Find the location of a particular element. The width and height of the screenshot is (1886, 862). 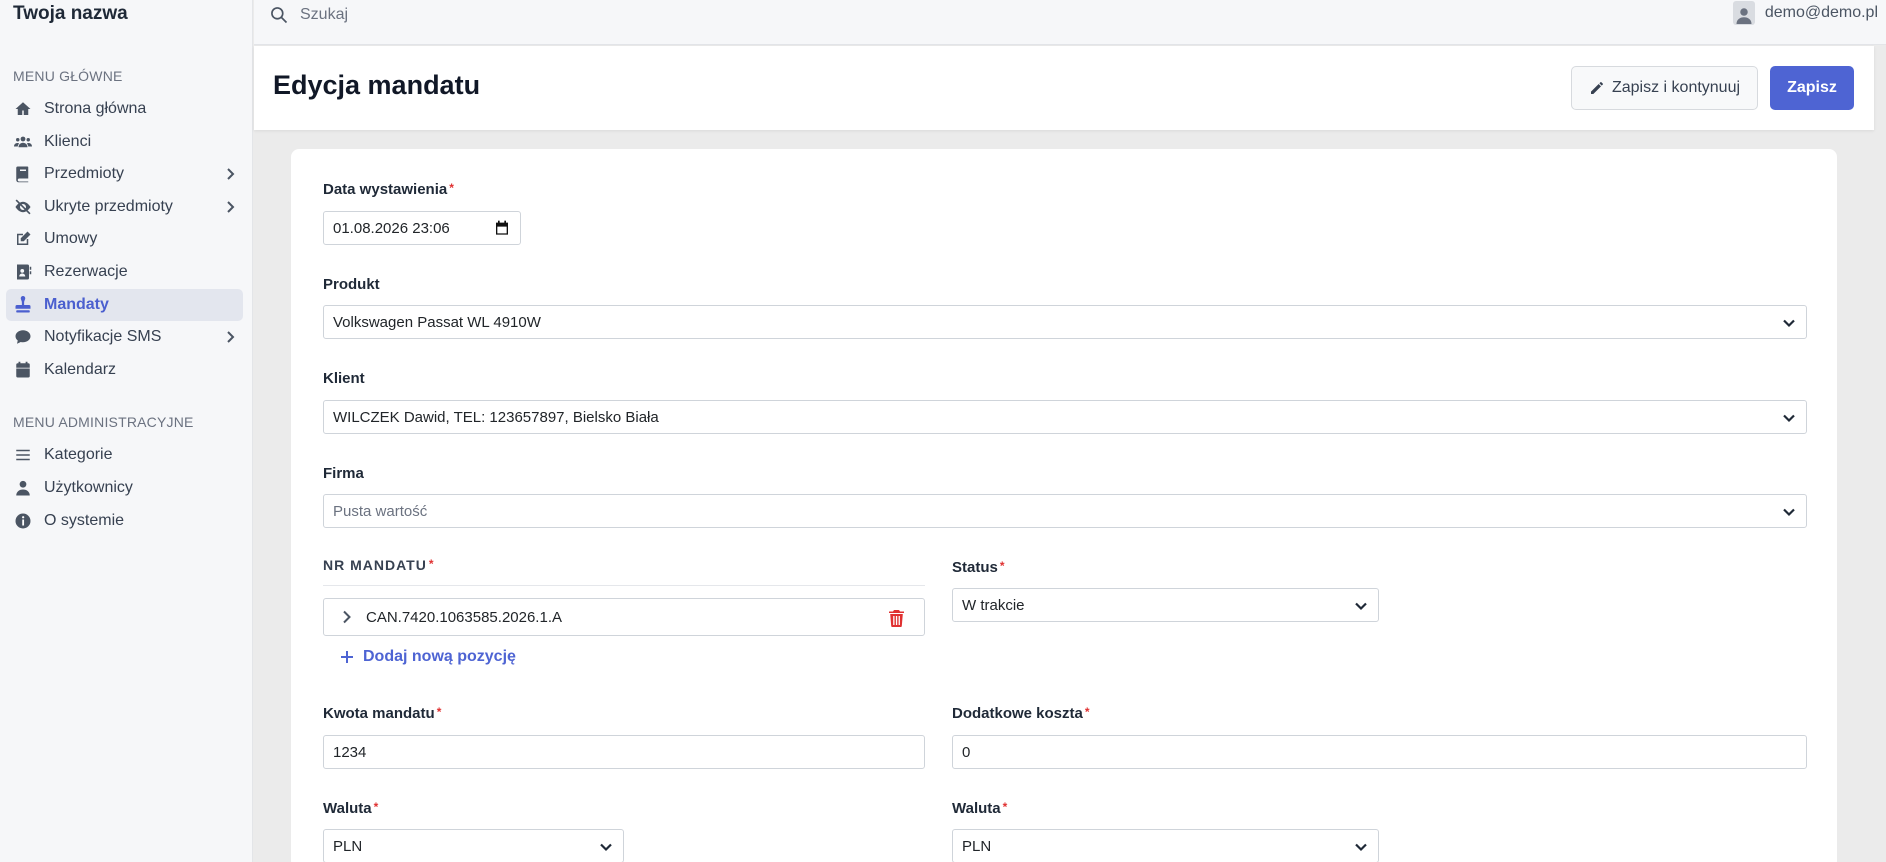

page-header: Edycja mandatu Zapisz i kontynuuj Zapisz is located at coordinates (1064, 88).